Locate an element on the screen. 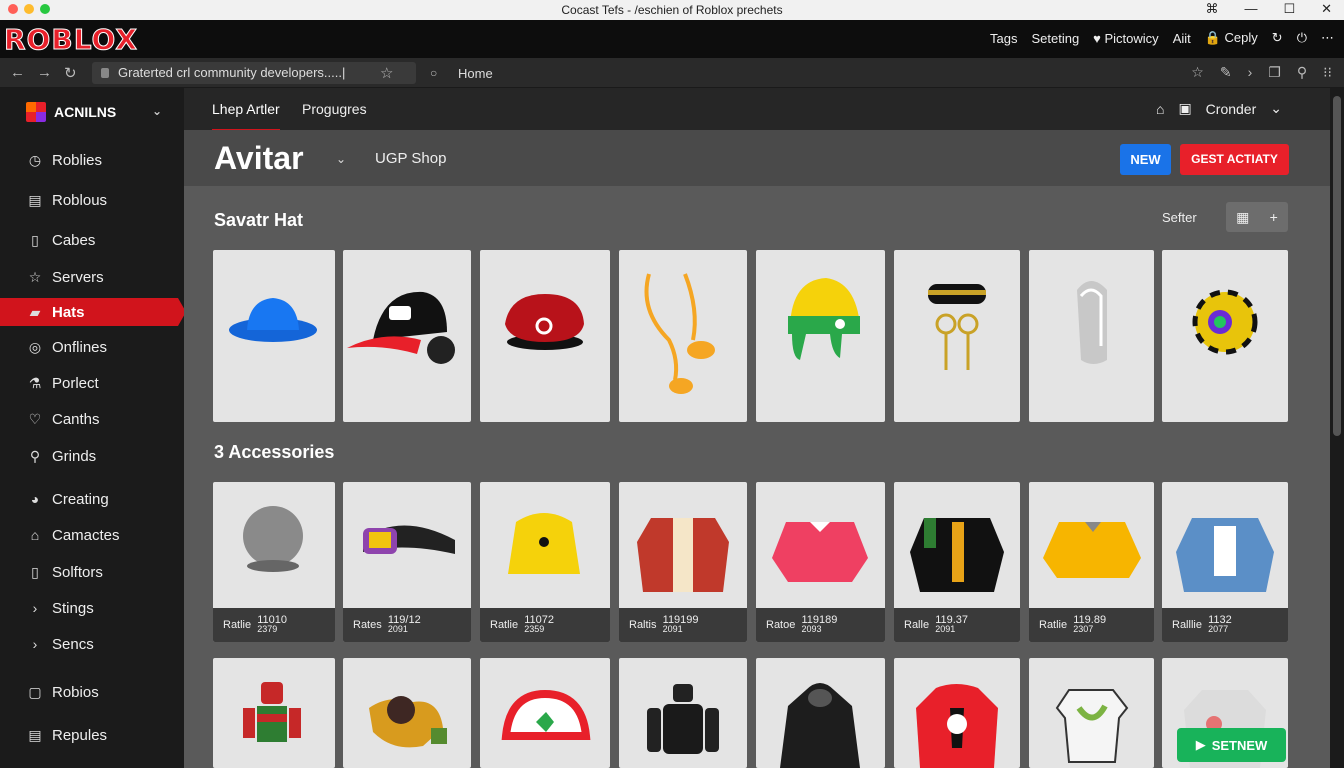 The image size is (1344, 768). url-text: Graterted crl community developers.....| is located at coordinates (232, 72).